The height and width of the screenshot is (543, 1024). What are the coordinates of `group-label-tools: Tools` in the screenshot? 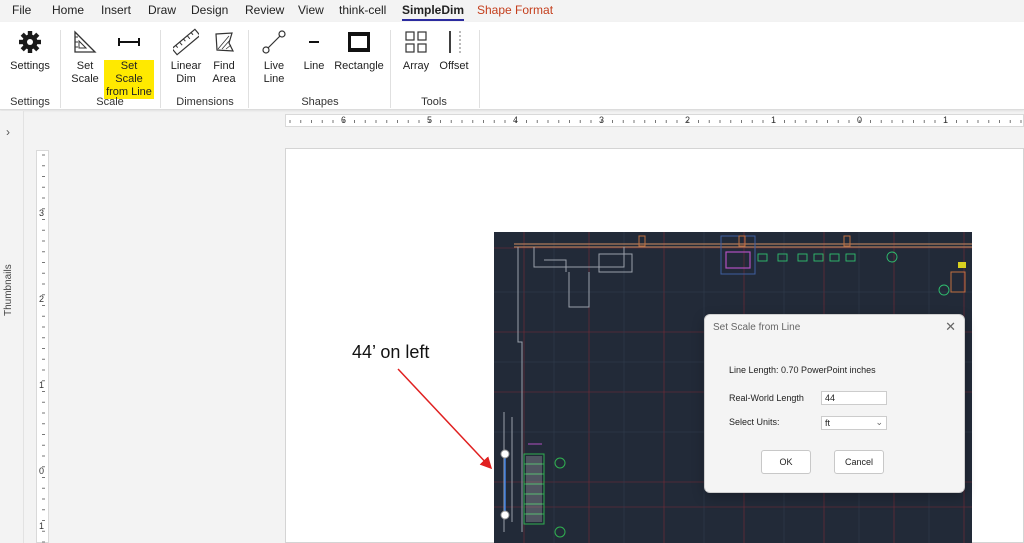 It's located at (434, 102).